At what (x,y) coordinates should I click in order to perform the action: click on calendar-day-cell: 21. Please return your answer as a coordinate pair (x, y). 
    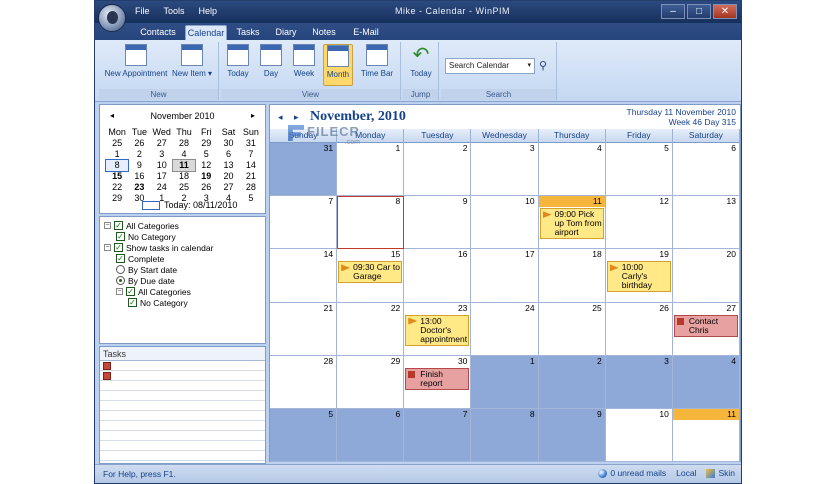
    Looking at the image, I should click on (304, 329).